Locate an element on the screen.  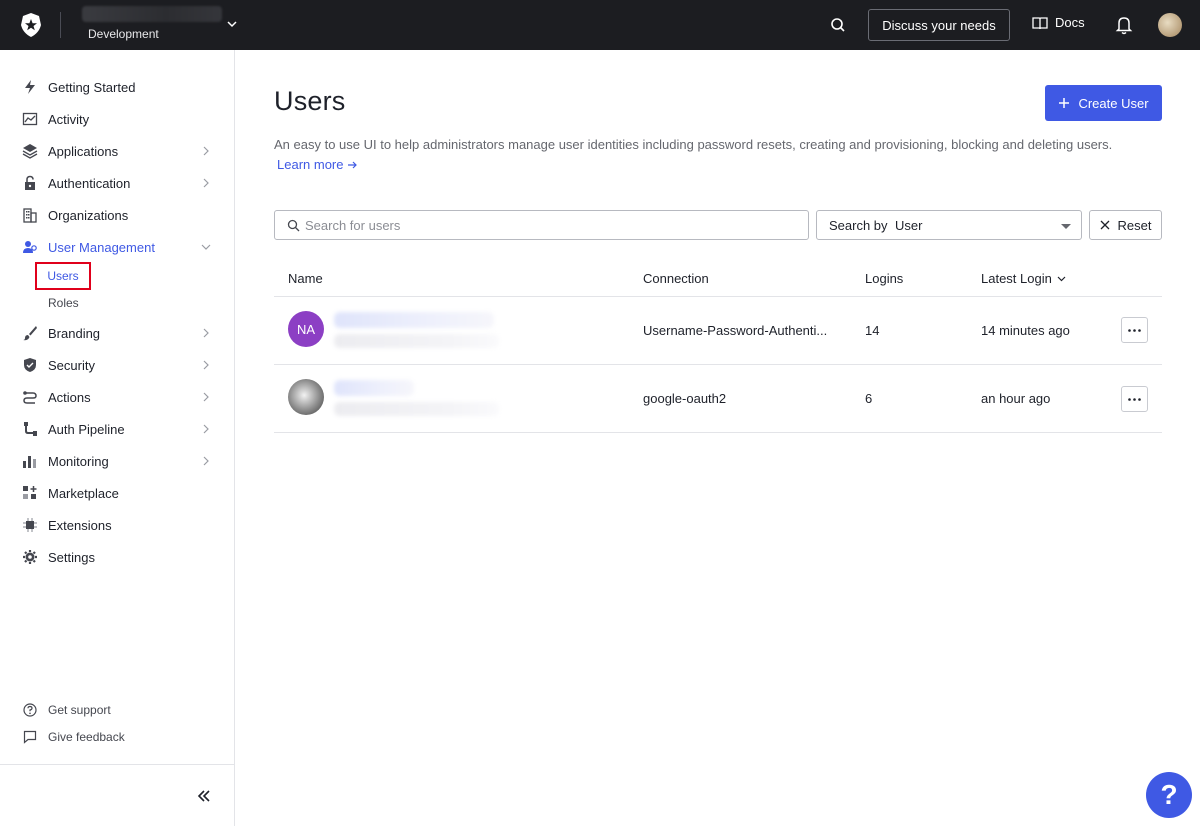
sidebar-item-monitoring: Monitoring is located at coordinates (117, 461).